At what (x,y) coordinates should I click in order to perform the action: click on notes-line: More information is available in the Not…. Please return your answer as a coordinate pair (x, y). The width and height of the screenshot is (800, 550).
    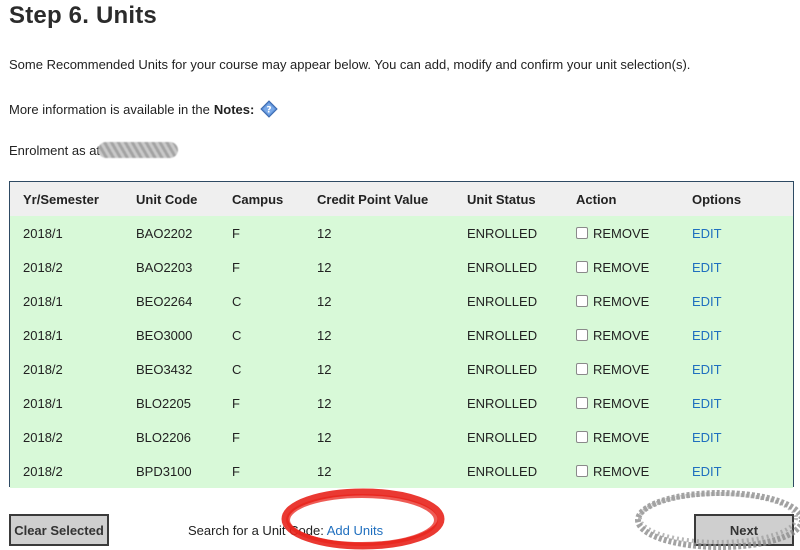
    Looking at the image, I should click on (144, 109).